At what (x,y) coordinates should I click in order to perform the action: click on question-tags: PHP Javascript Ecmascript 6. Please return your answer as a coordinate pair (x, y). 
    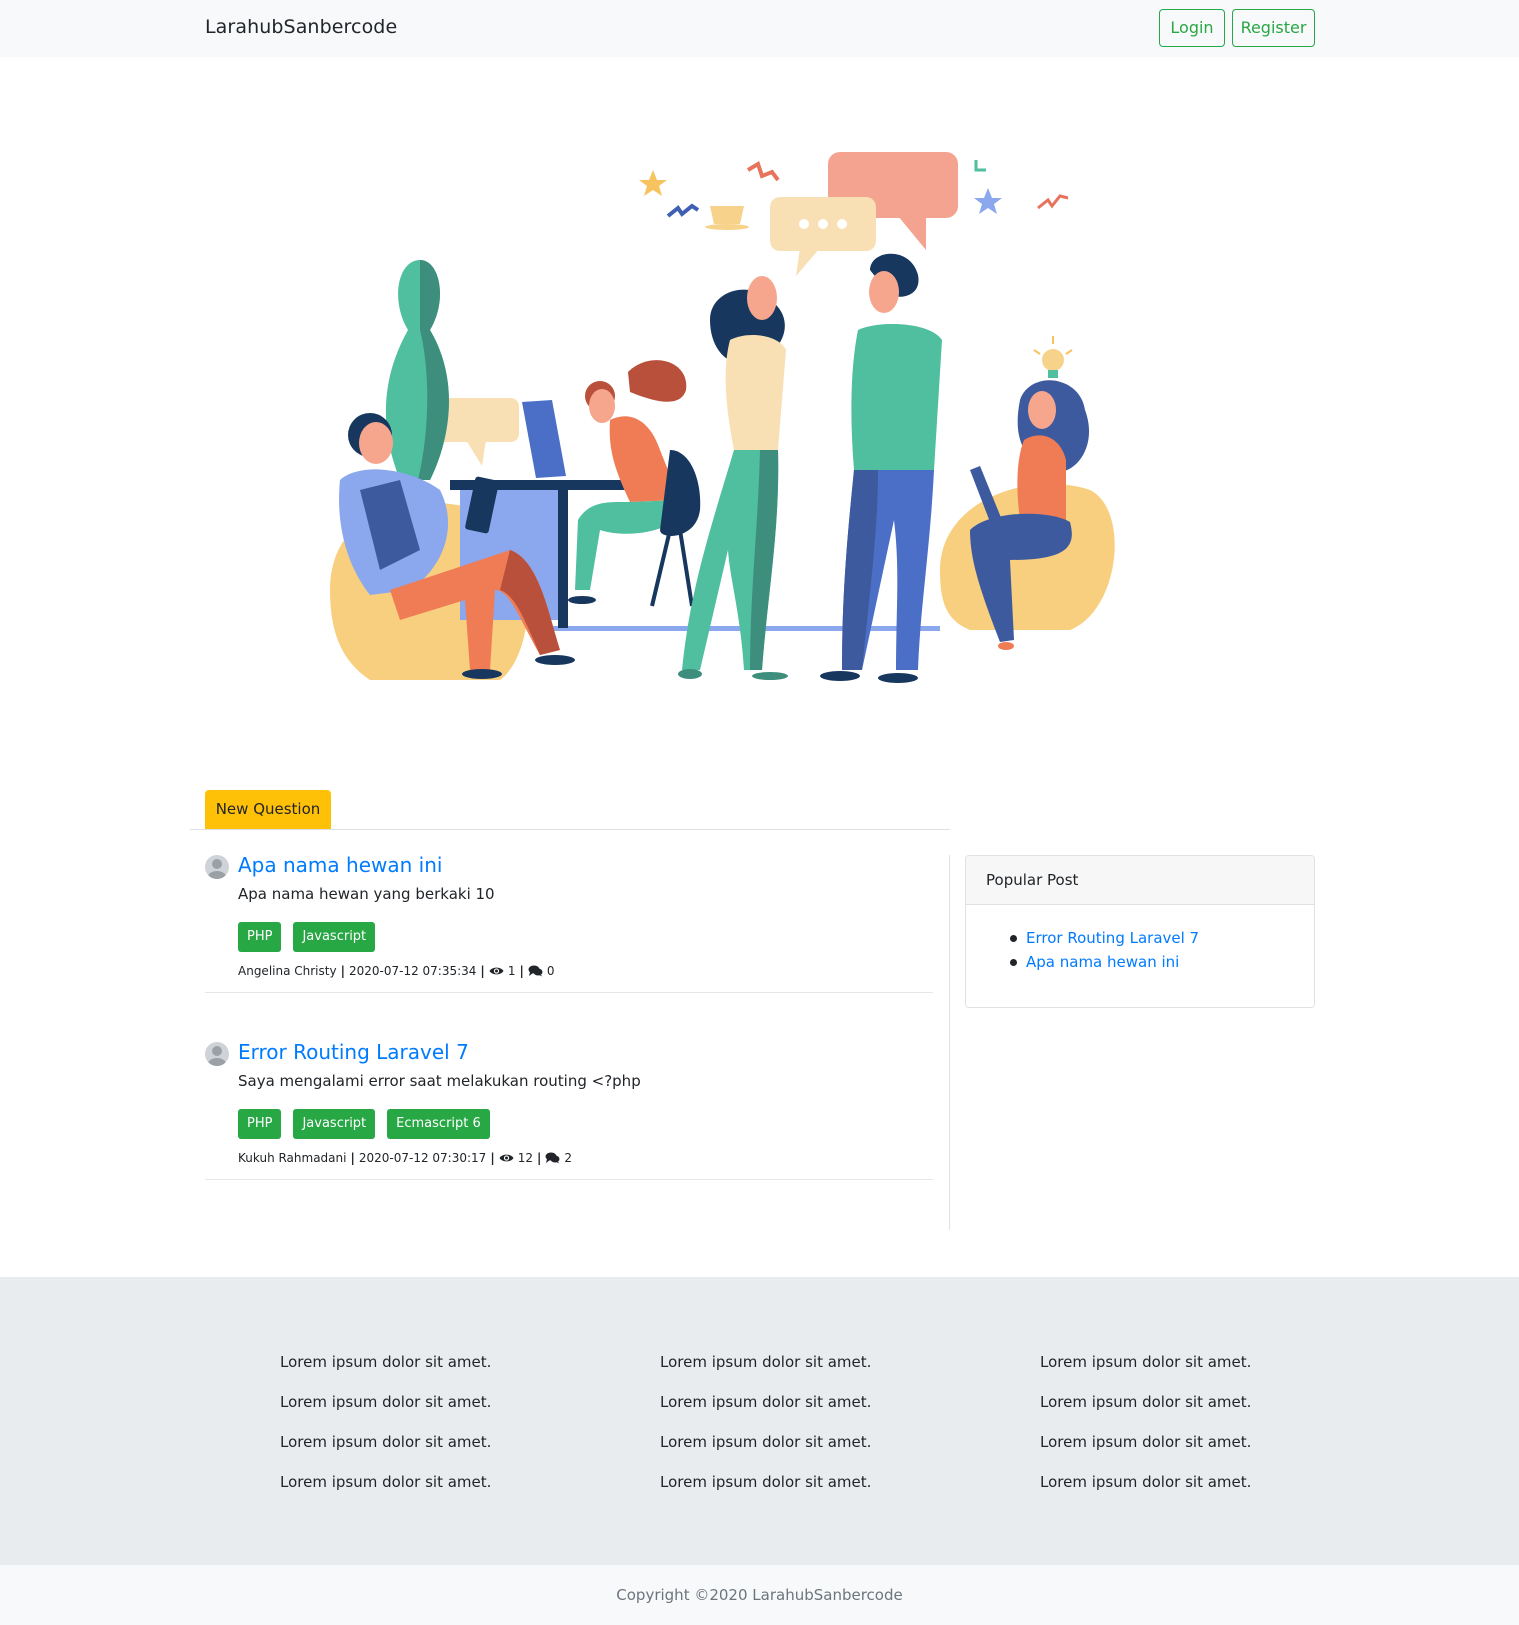
    Looking at the image, I should click on (364, 1124).